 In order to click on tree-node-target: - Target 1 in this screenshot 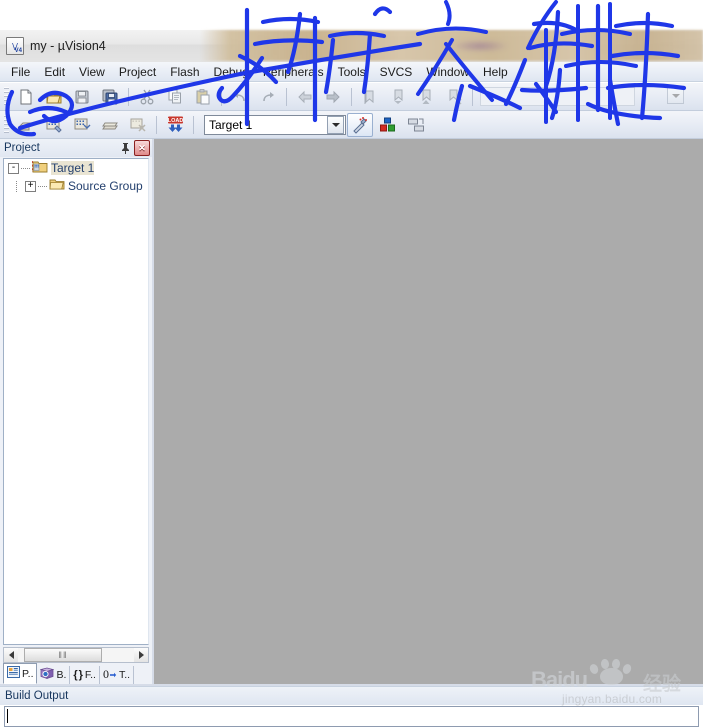, I will do `click(76, 168)`.